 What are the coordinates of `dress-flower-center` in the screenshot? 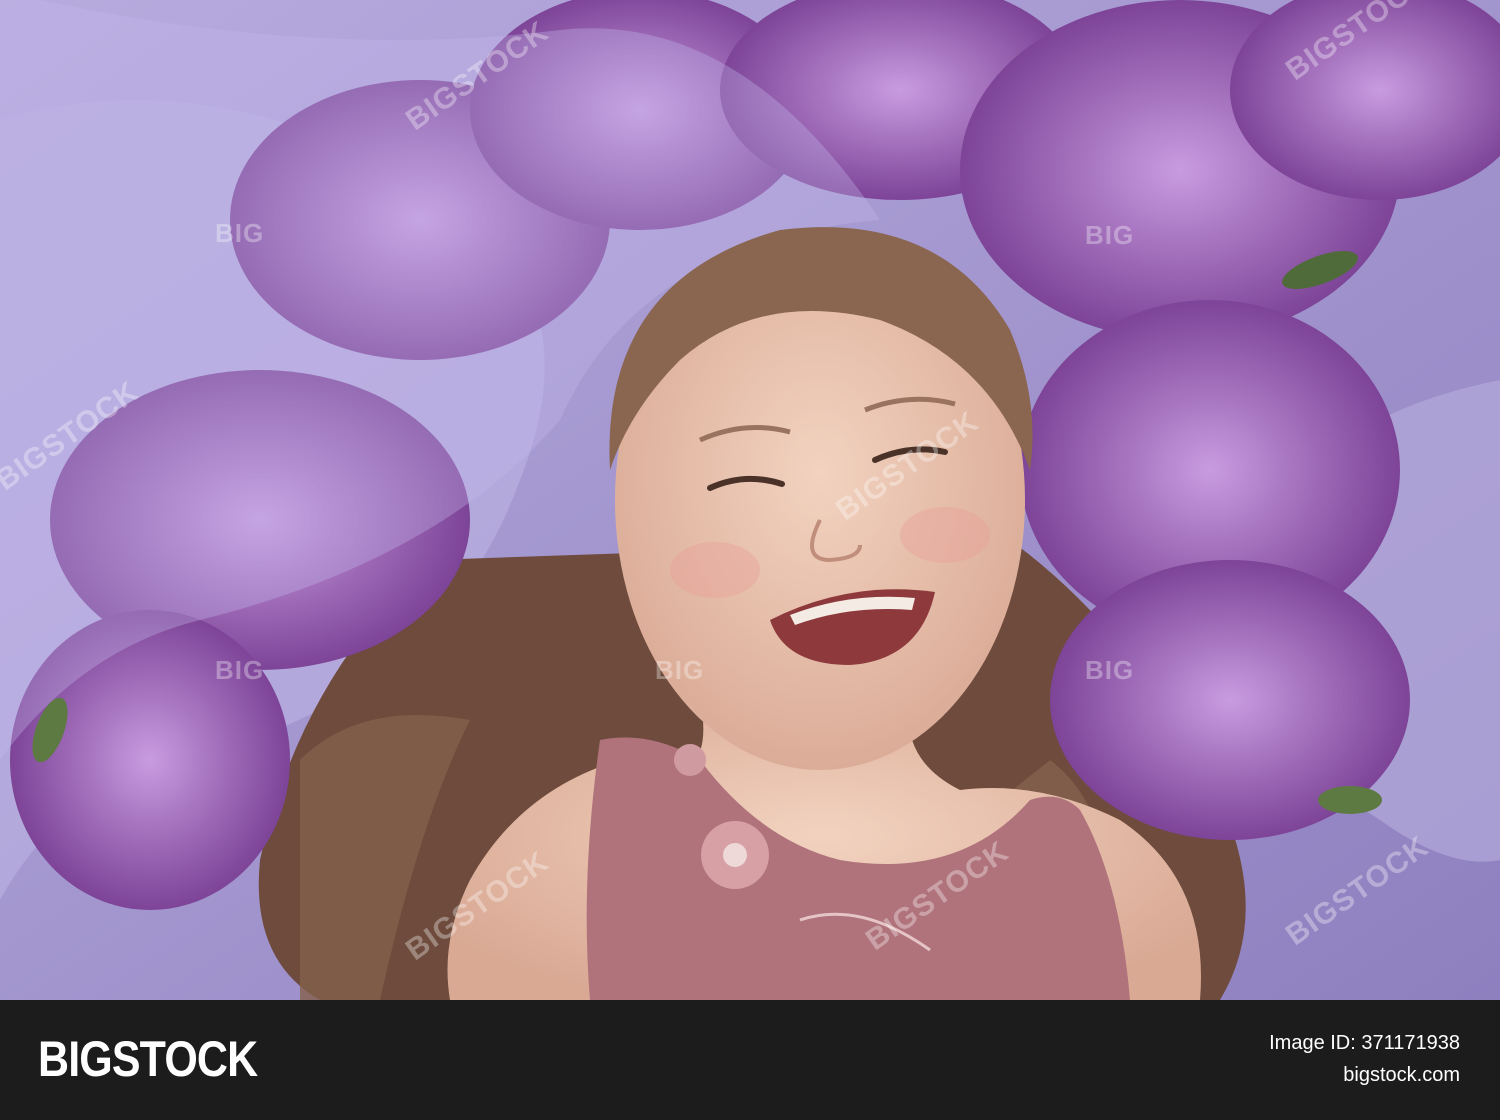 It's located at (735, 855).